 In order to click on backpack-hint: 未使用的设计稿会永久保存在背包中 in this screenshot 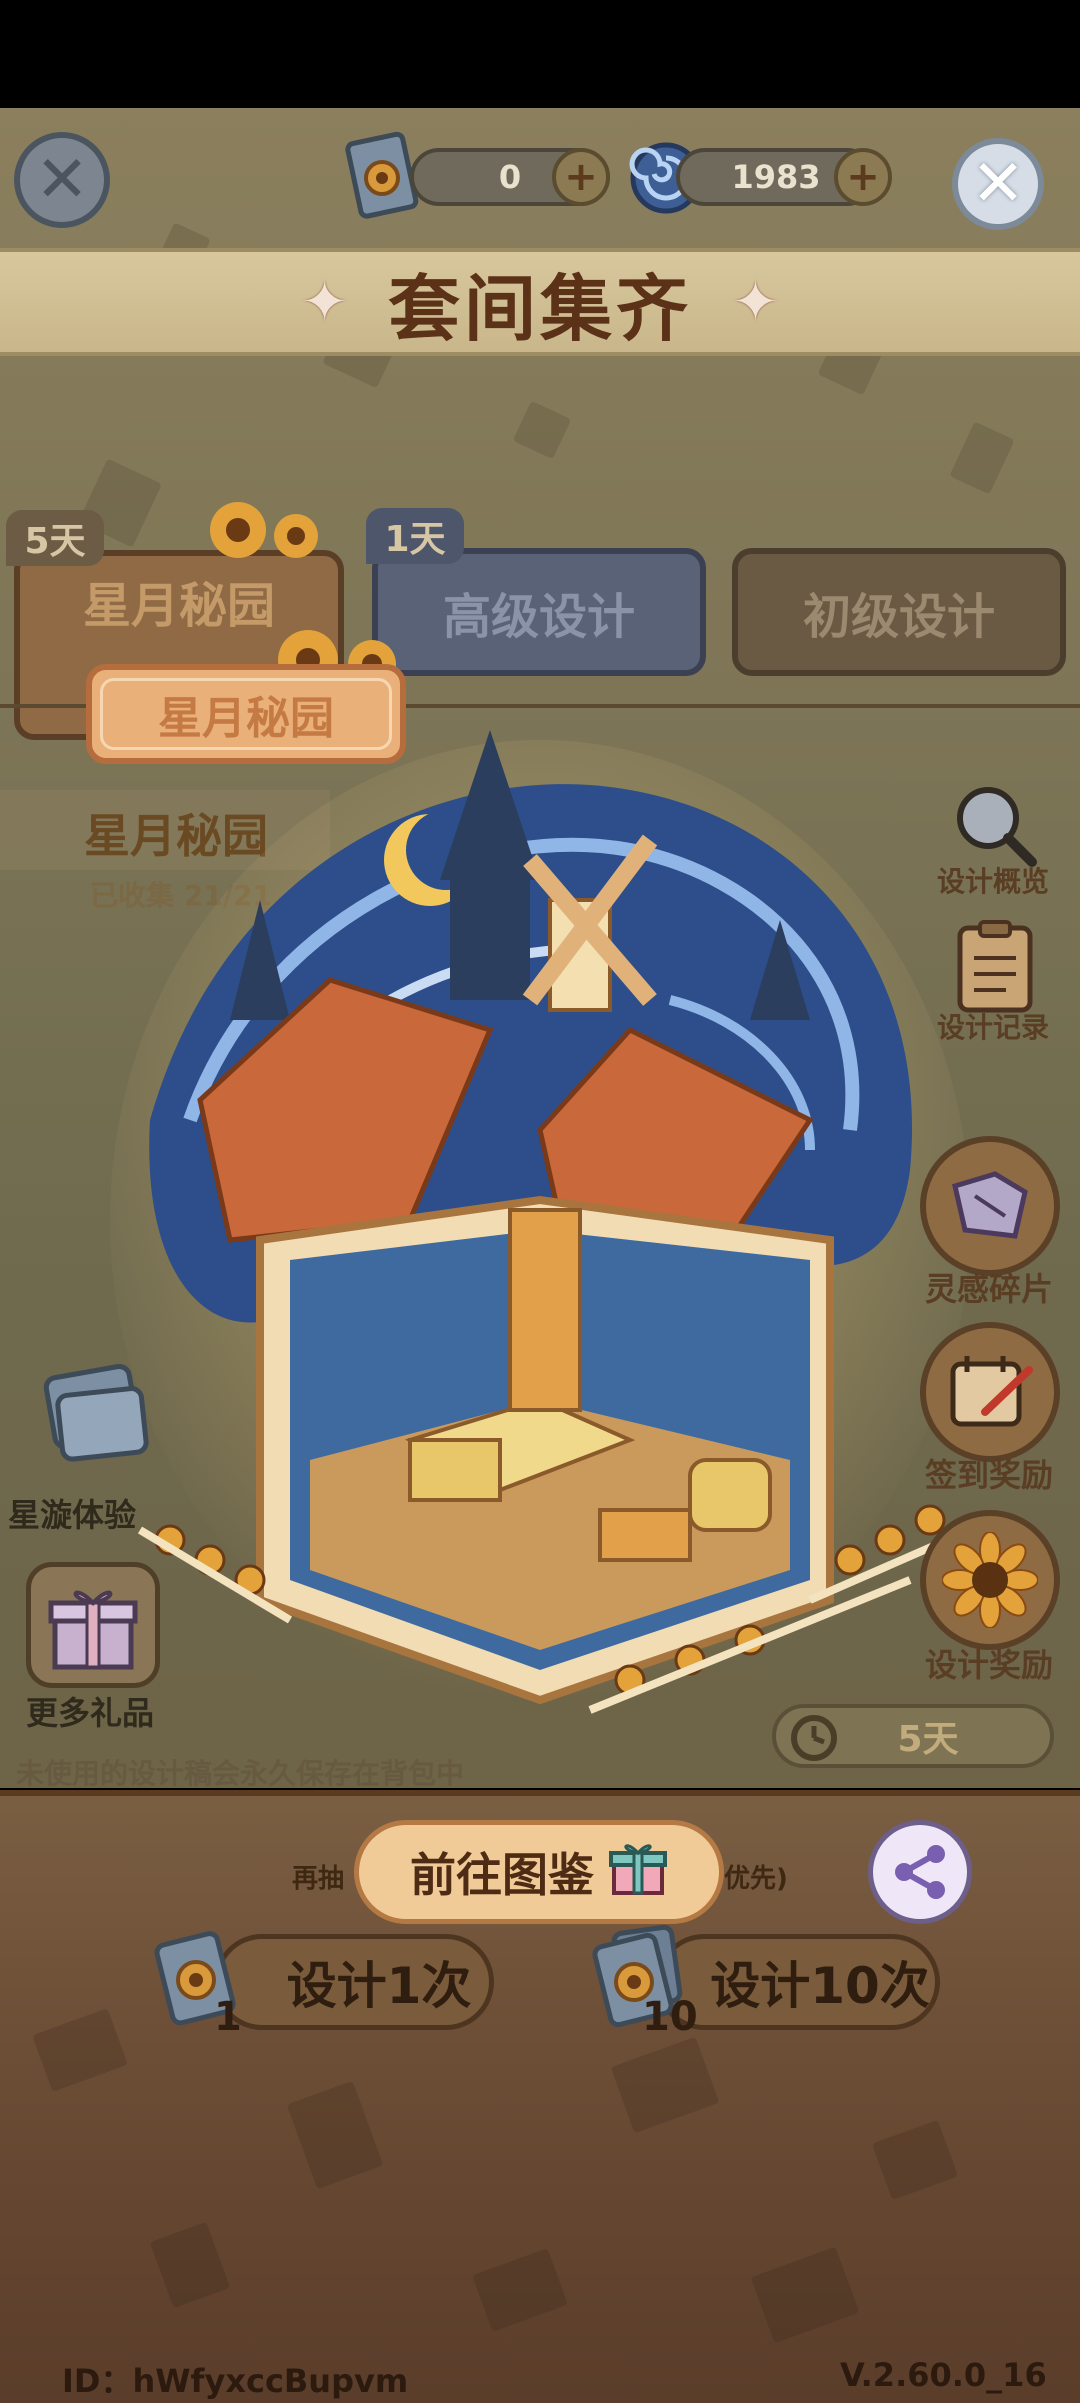, I will do `click(240, 1773)`.